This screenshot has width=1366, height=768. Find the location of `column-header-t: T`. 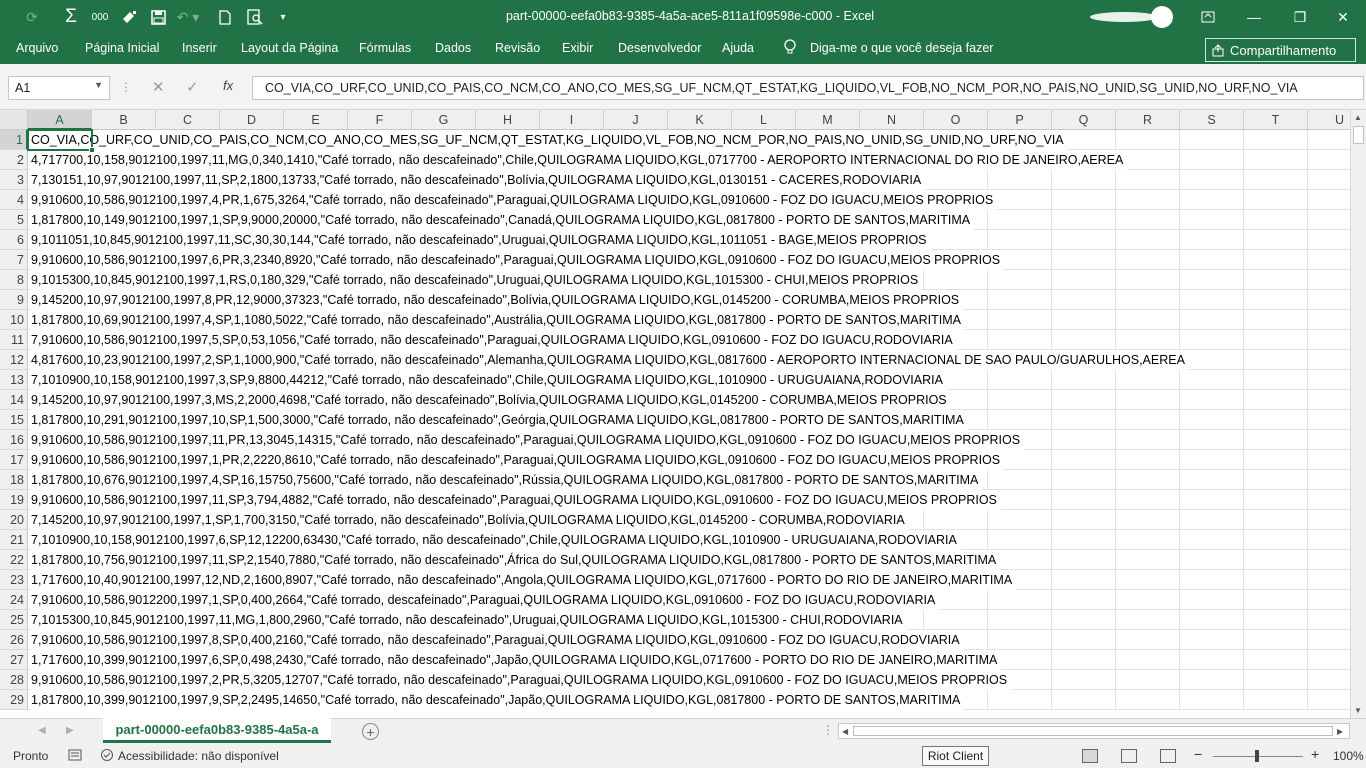

column-header-t: T is located at coordinates (1276, 120).